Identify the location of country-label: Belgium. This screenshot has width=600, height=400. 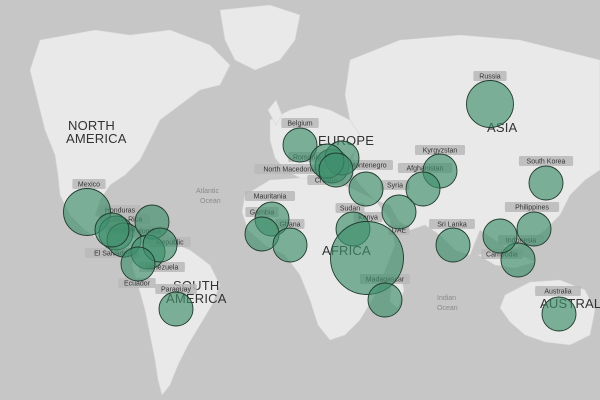
(299, 124).